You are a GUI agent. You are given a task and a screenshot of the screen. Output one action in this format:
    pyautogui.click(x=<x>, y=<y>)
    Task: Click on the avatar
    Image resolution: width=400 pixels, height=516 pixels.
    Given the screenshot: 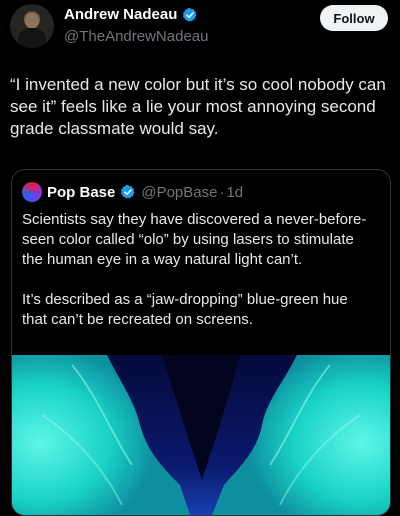 What is the action you would take?
    pyautogui.click(x=32, y=26)
    